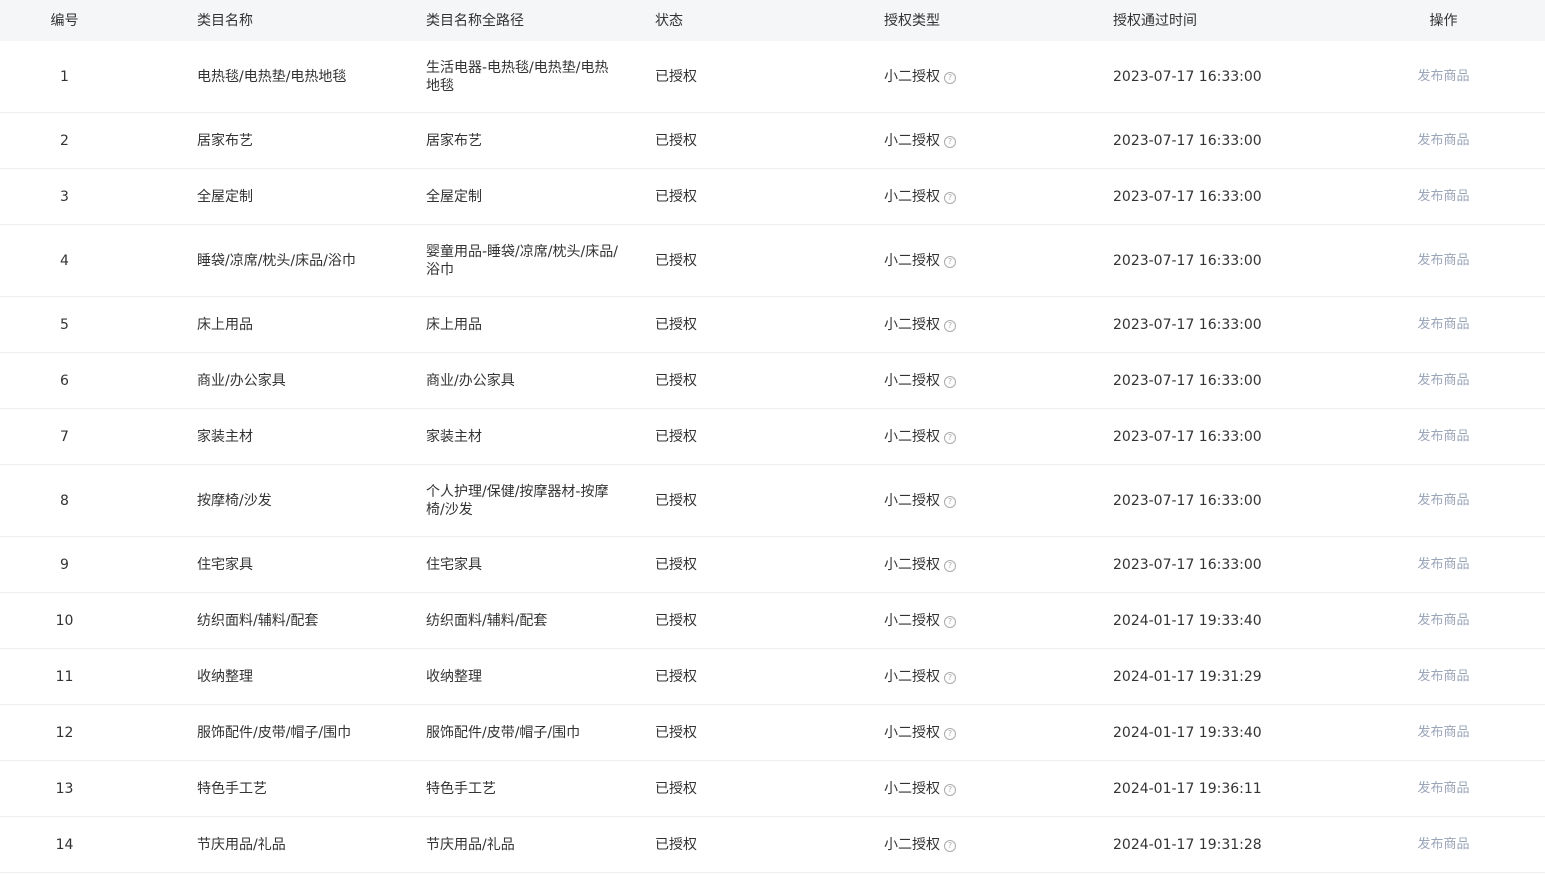 Image resolution: width=1545 pixels, height=882 pixels. I want to click on category-name: 节庆用品/礼品, so click(241, 844).